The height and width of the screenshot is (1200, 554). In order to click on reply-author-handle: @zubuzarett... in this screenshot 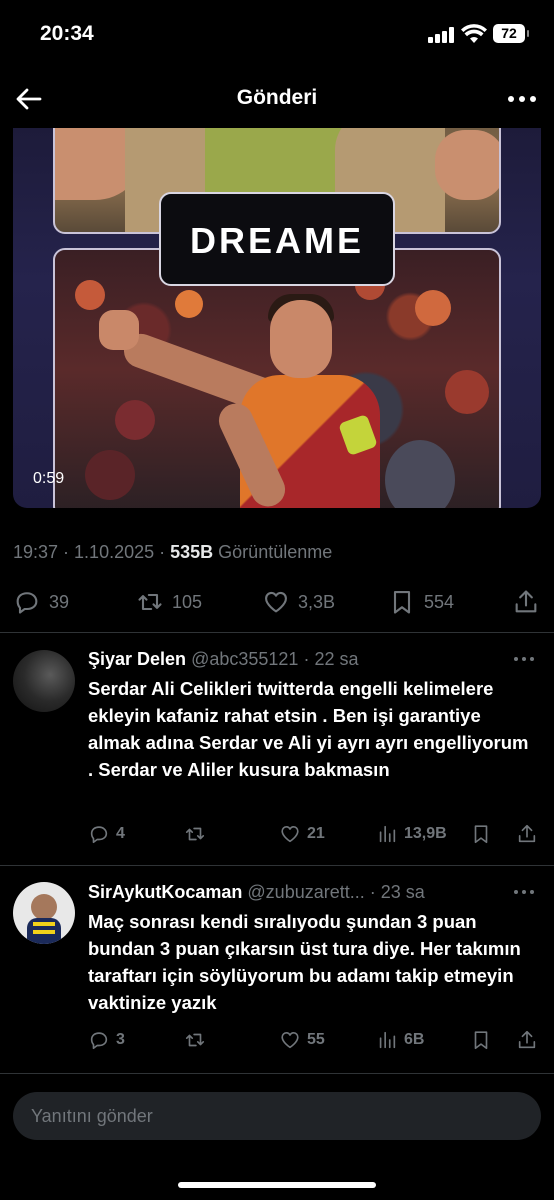, I will do `click(305, 892)`.